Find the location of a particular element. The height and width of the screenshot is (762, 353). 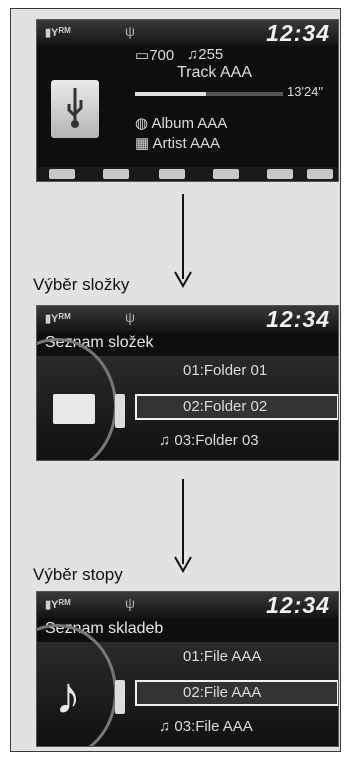

progress-bar is located at coordinates (209, 94).